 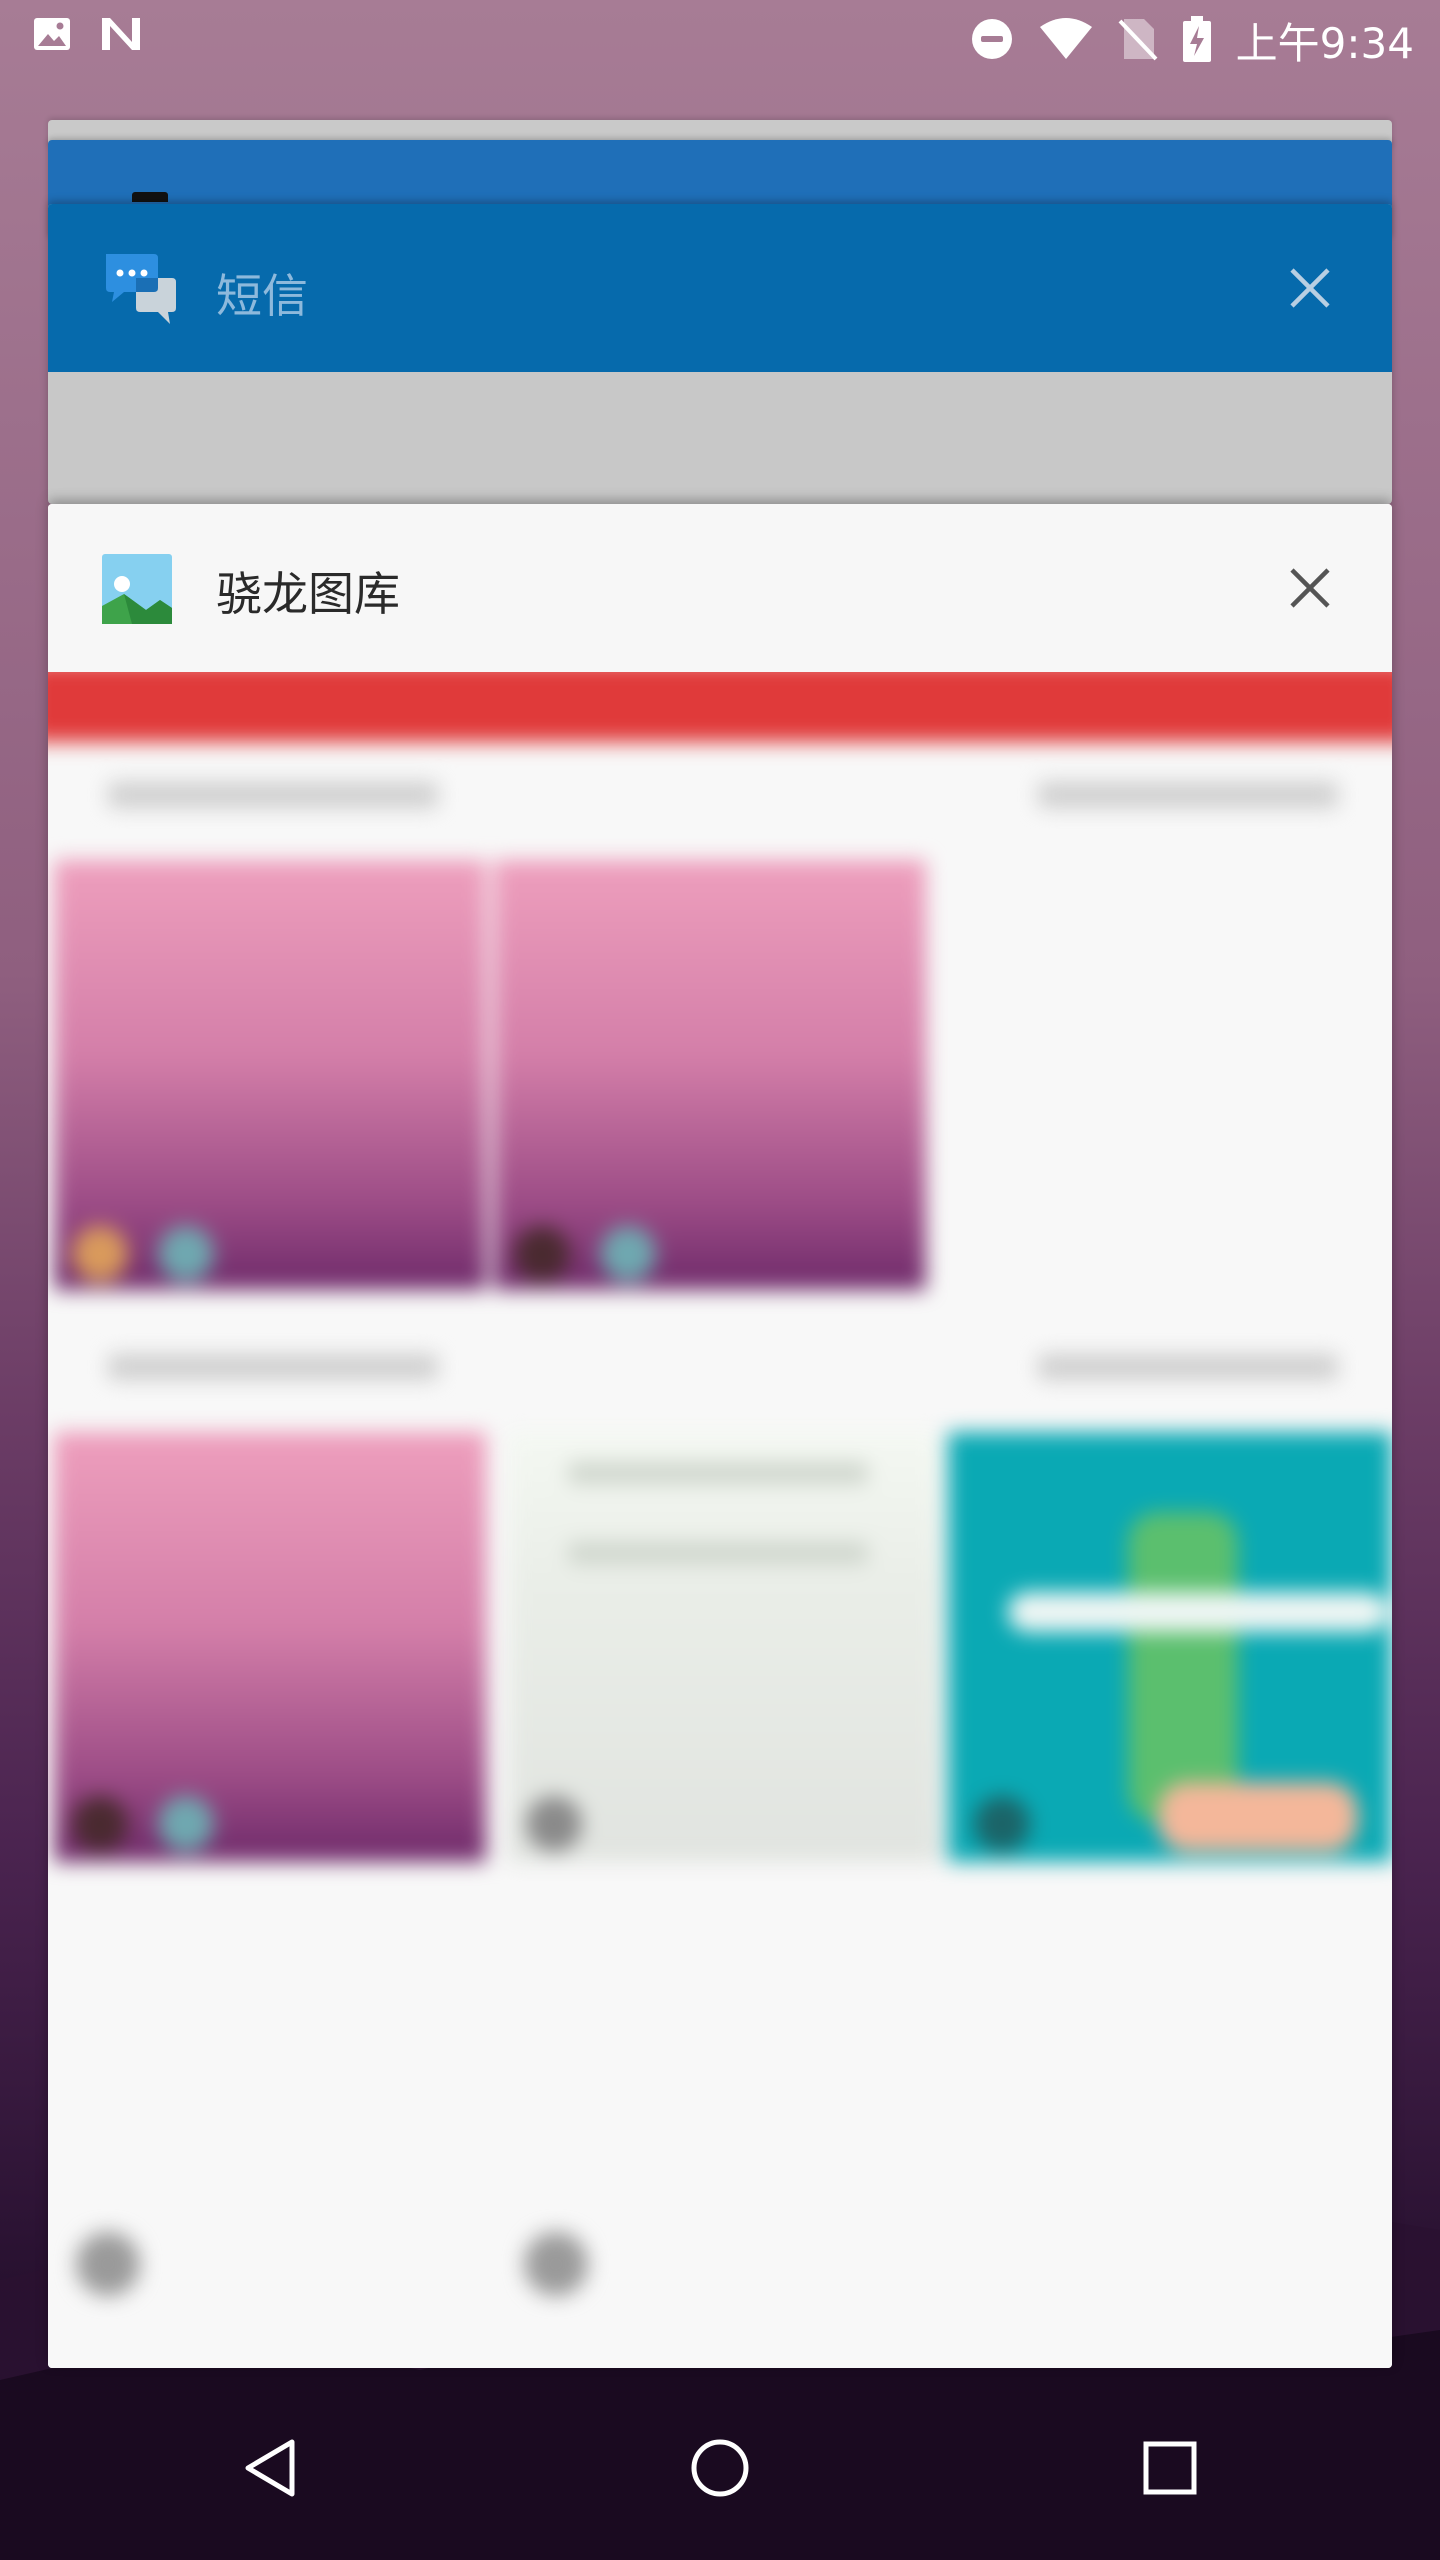 I want to click on image-notification-icon, so click(x=52, y=36).